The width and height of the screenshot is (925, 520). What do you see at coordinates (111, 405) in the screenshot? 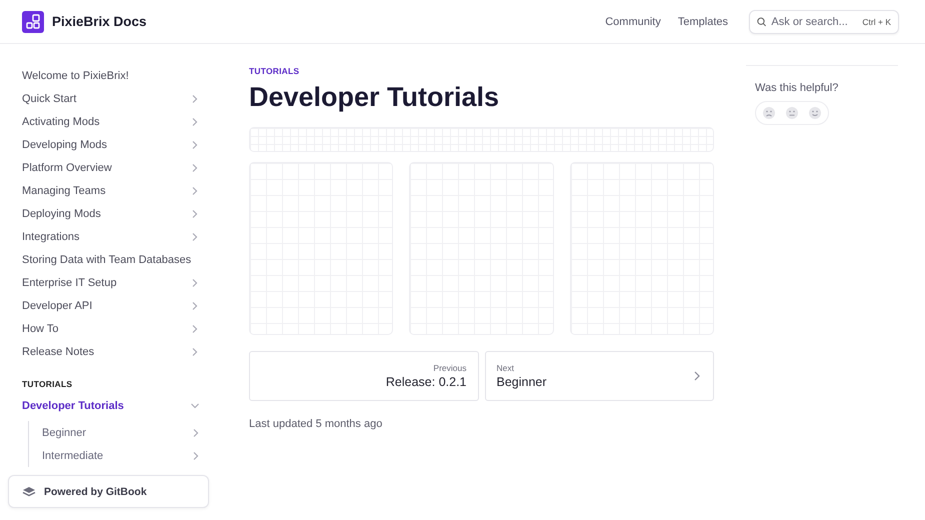
I see `nav-item: Developer Tutorials` at bounding box center [111, 405].